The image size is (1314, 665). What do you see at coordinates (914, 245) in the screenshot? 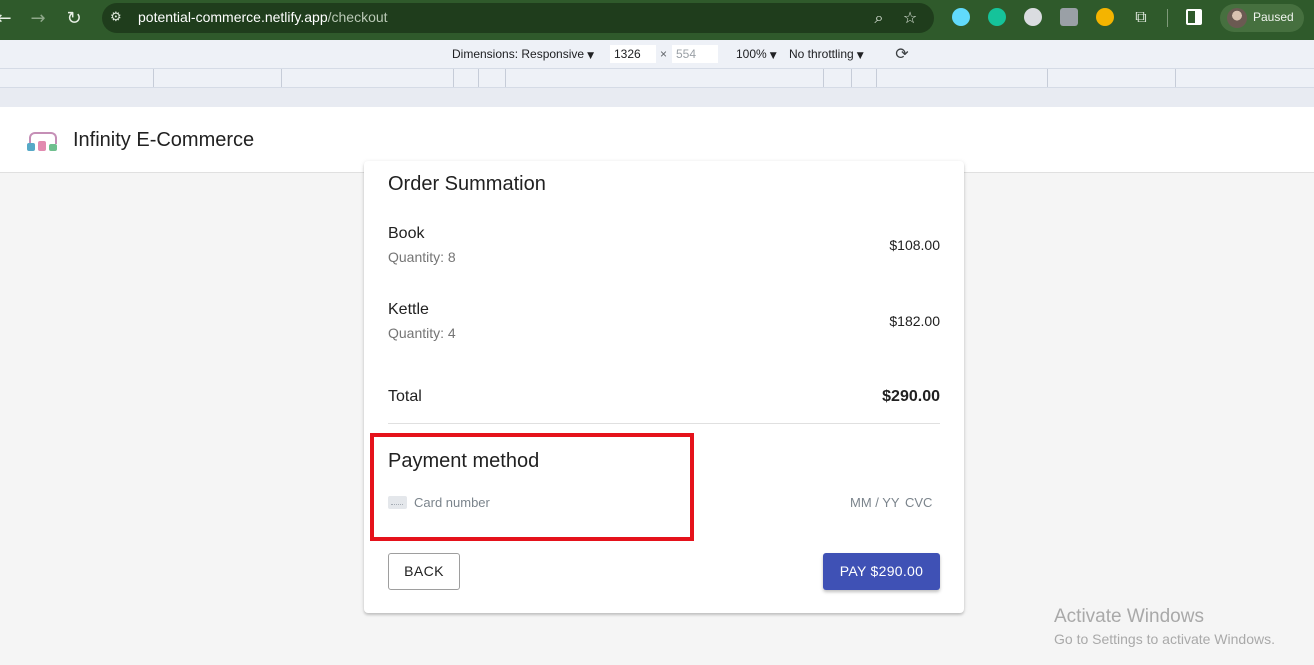
I see `order-item-price: $108.00` at bounding box center [914, 245].